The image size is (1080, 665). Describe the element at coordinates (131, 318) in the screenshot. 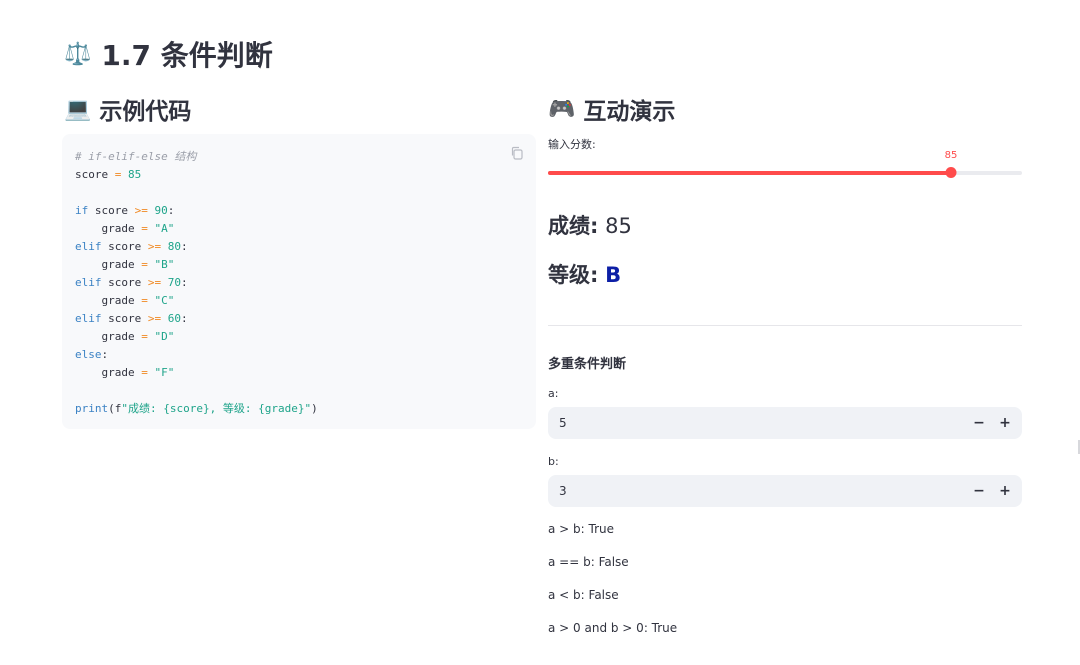

I see `code-line: elif score >= 60:` at that location.